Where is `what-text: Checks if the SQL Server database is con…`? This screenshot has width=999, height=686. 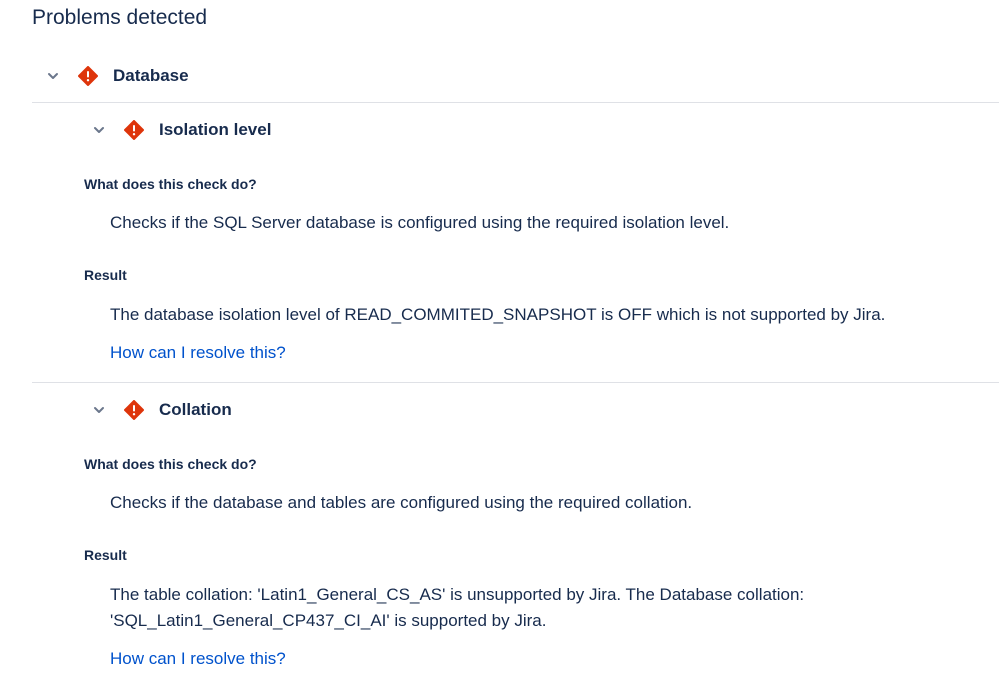
what-text: Checks if the SQL Server database is con… is located at coordinates (420, 222).